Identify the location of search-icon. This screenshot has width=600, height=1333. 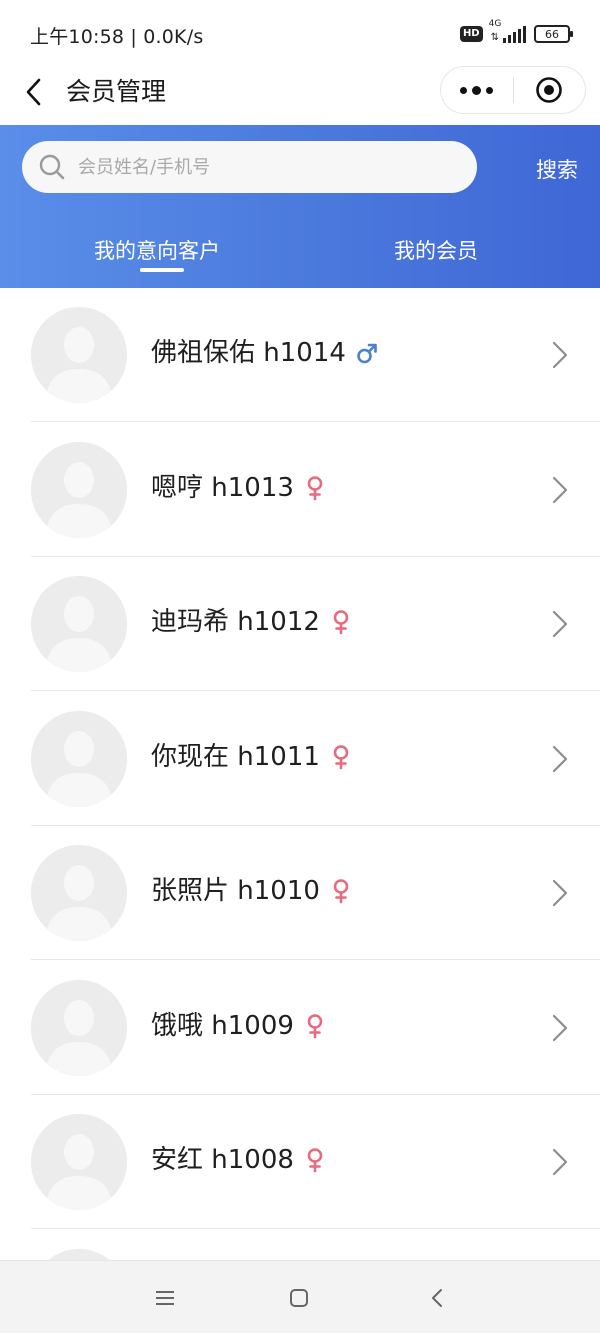
(52, 167).